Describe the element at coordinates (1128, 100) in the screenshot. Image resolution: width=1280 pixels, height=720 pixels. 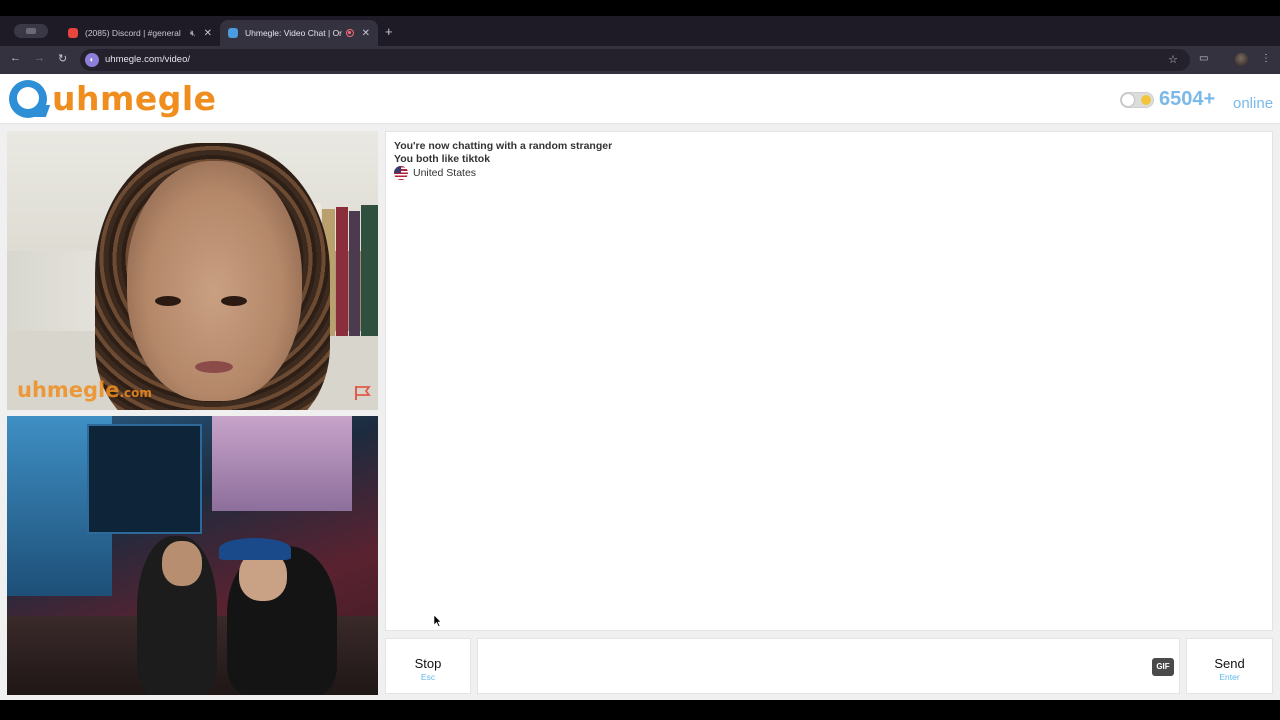
I see `toggle-knob` at that location.